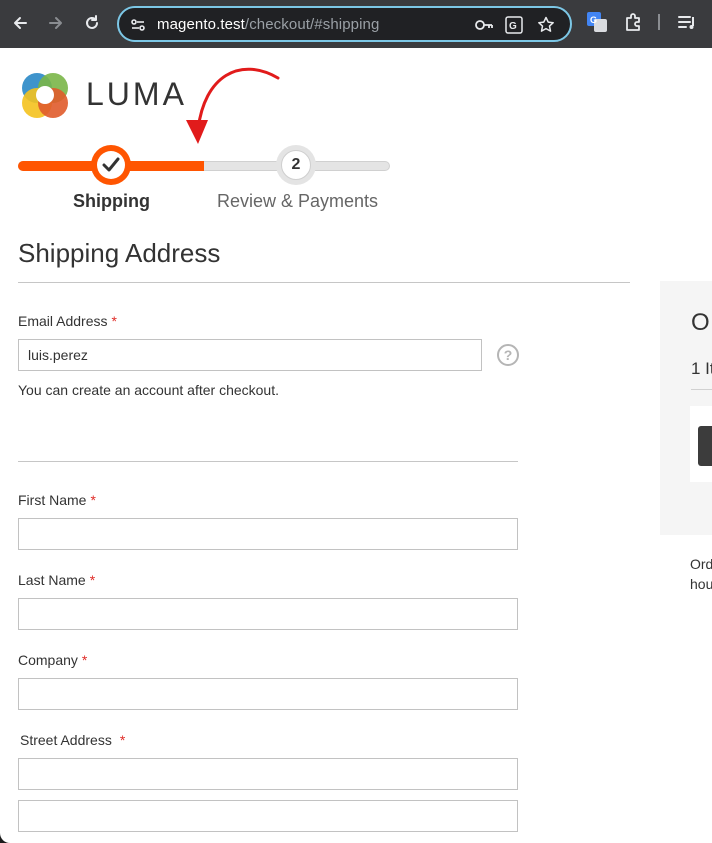 The width and height of the screenshot is (712, 843). I want to click on forward-arrow-icon, so click(55, 23).